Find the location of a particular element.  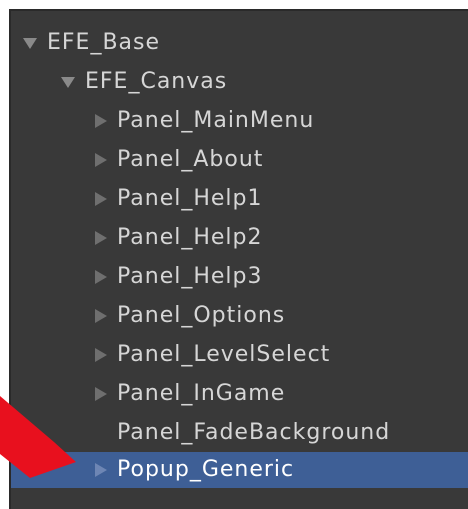

tree-item-panel-help2: Panel_Help2 is located at coordinates (239, 238).